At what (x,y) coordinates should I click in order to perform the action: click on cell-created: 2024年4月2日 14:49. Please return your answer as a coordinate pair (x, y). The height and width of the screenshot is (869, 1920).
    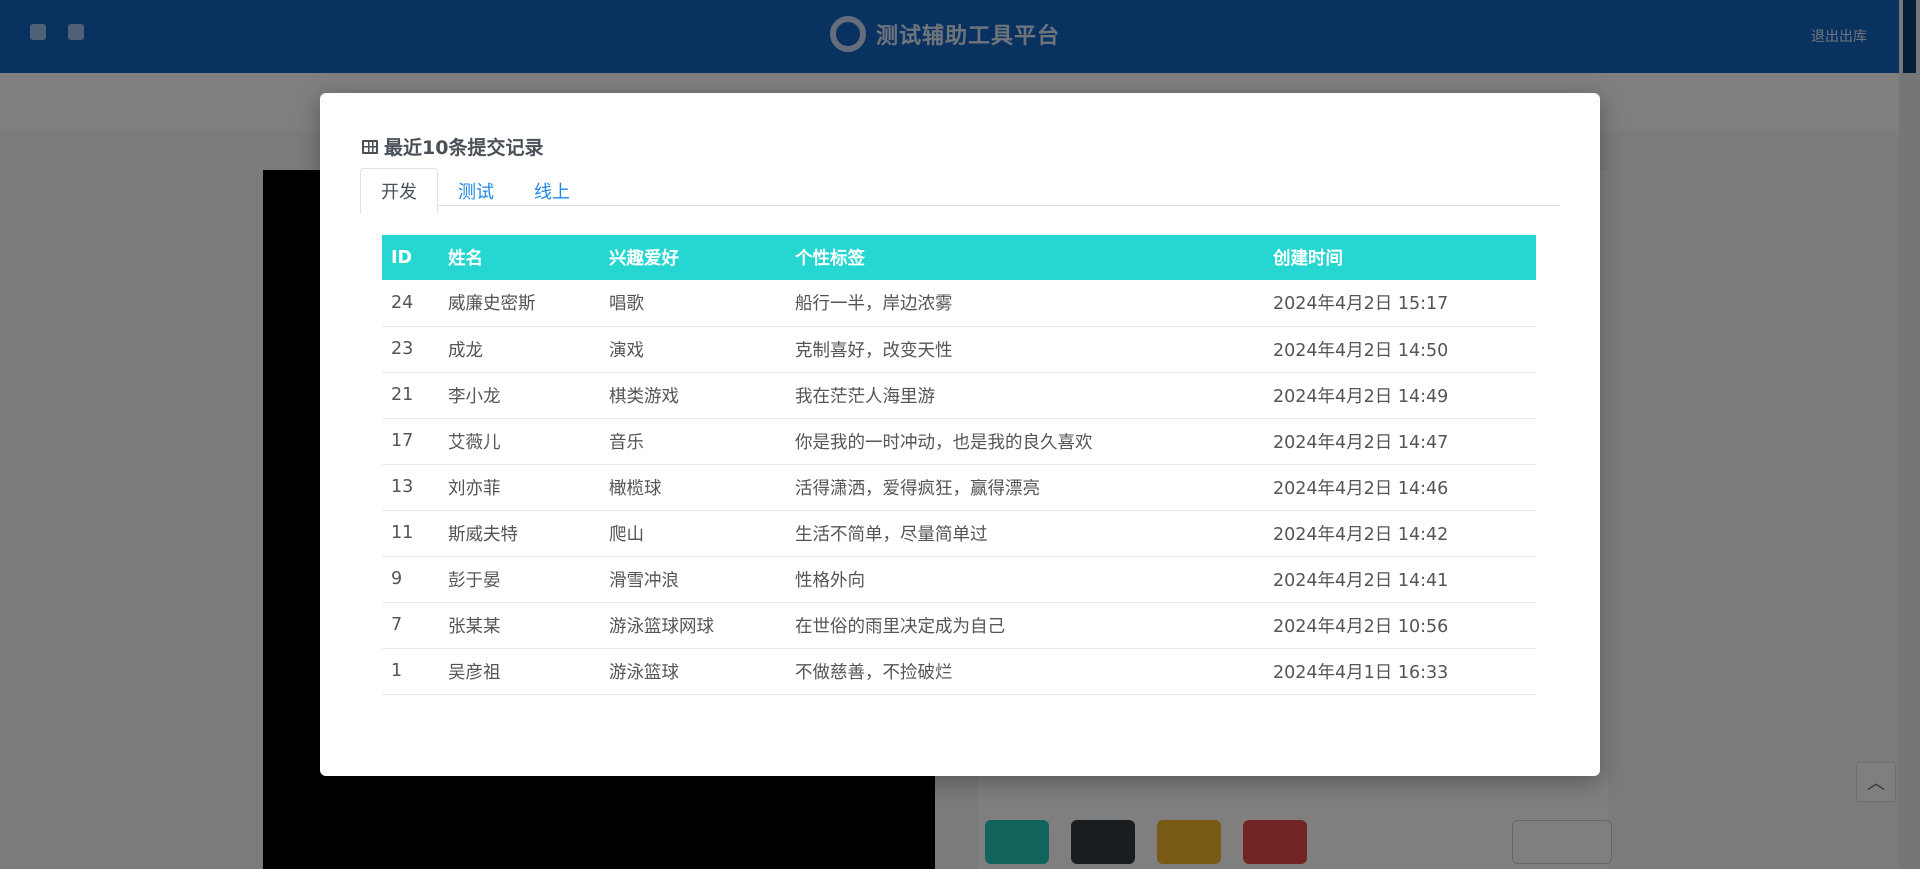
    Looking at the image, I should click on (1400, 395).